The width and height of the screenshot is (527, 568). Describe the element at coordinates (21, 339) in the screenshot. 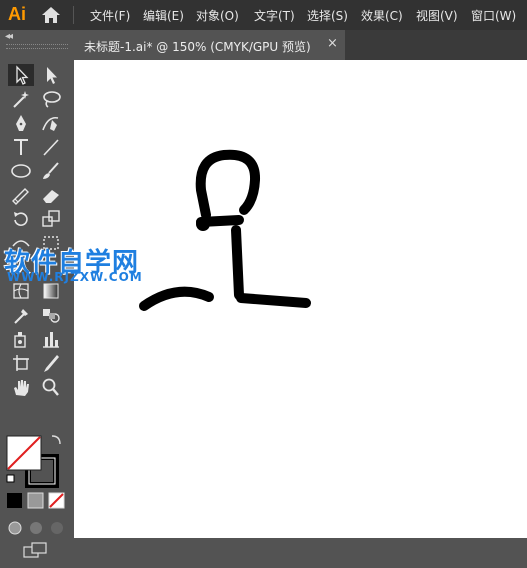

I see `symbol-sprayer-tool-icon` at that location.